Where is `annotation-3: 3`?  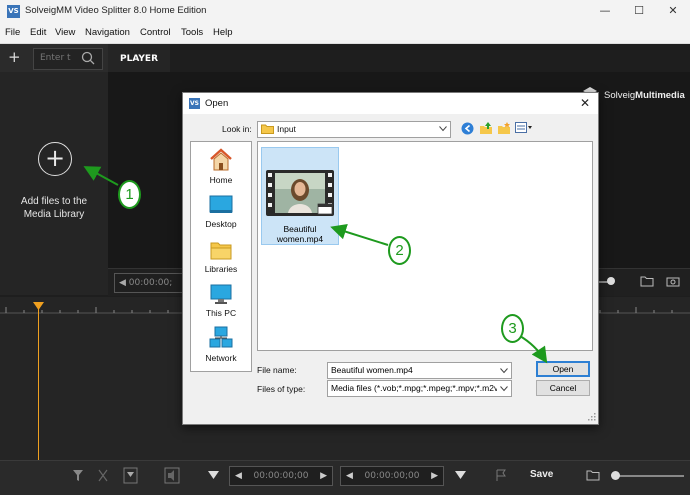
annotation-3: 3 is located at coordinates (512, 328).